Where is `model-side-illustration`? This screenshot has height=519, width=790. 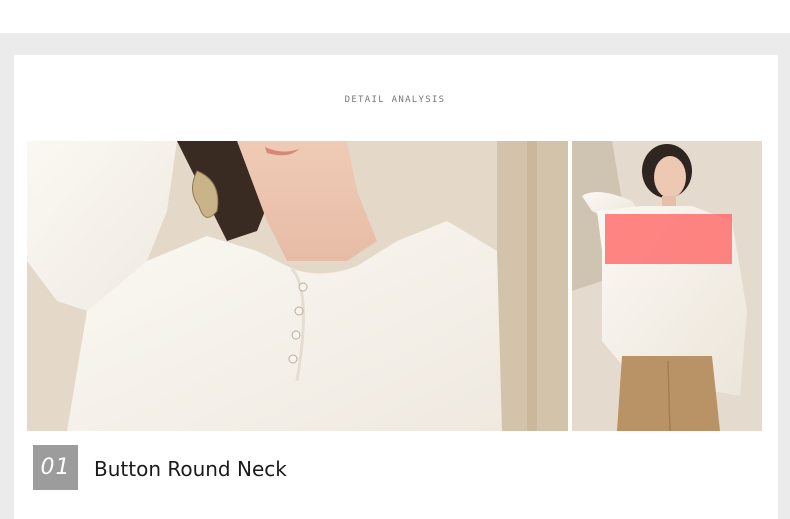
model-side-illustration is located at coordinates (667, 286).